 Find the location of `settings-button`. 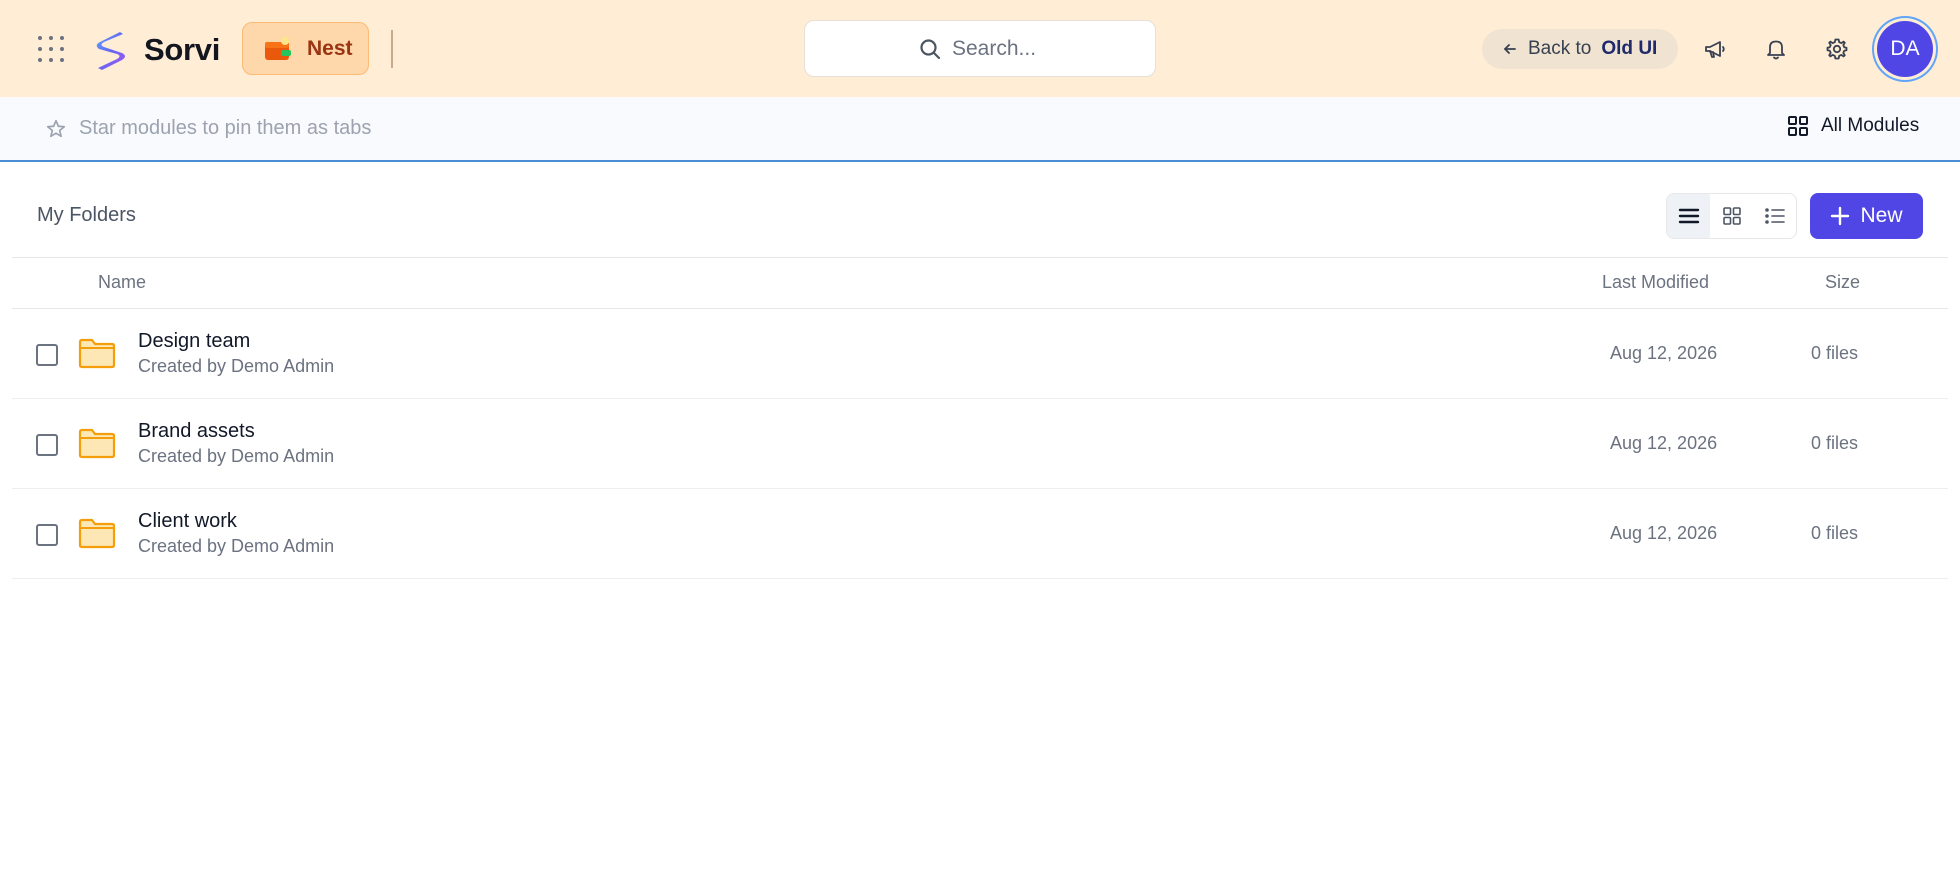

settings-button is located at coordinates (1837, 49).